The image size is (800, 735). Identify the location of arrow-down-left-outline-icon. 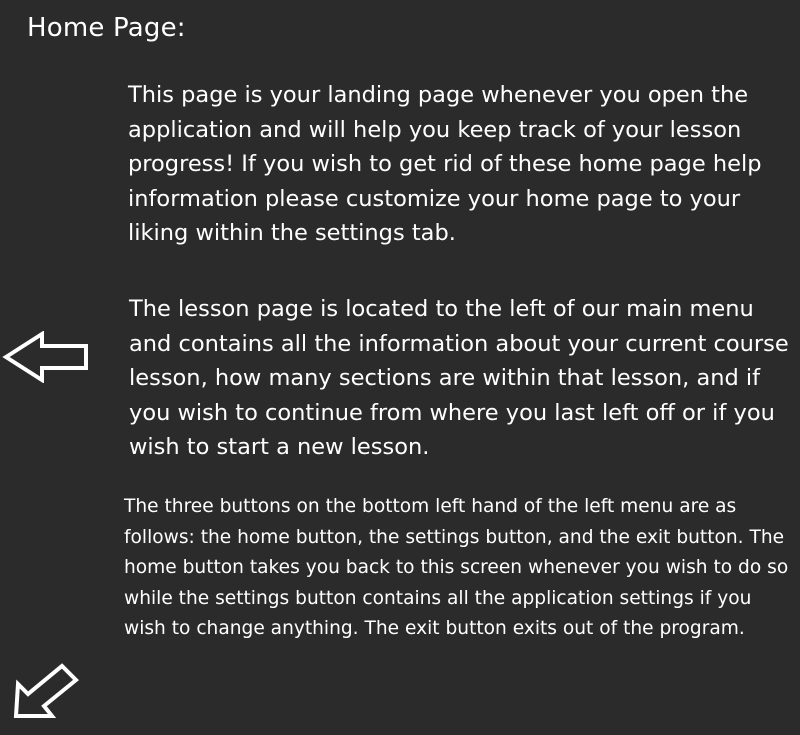
(46, 690).